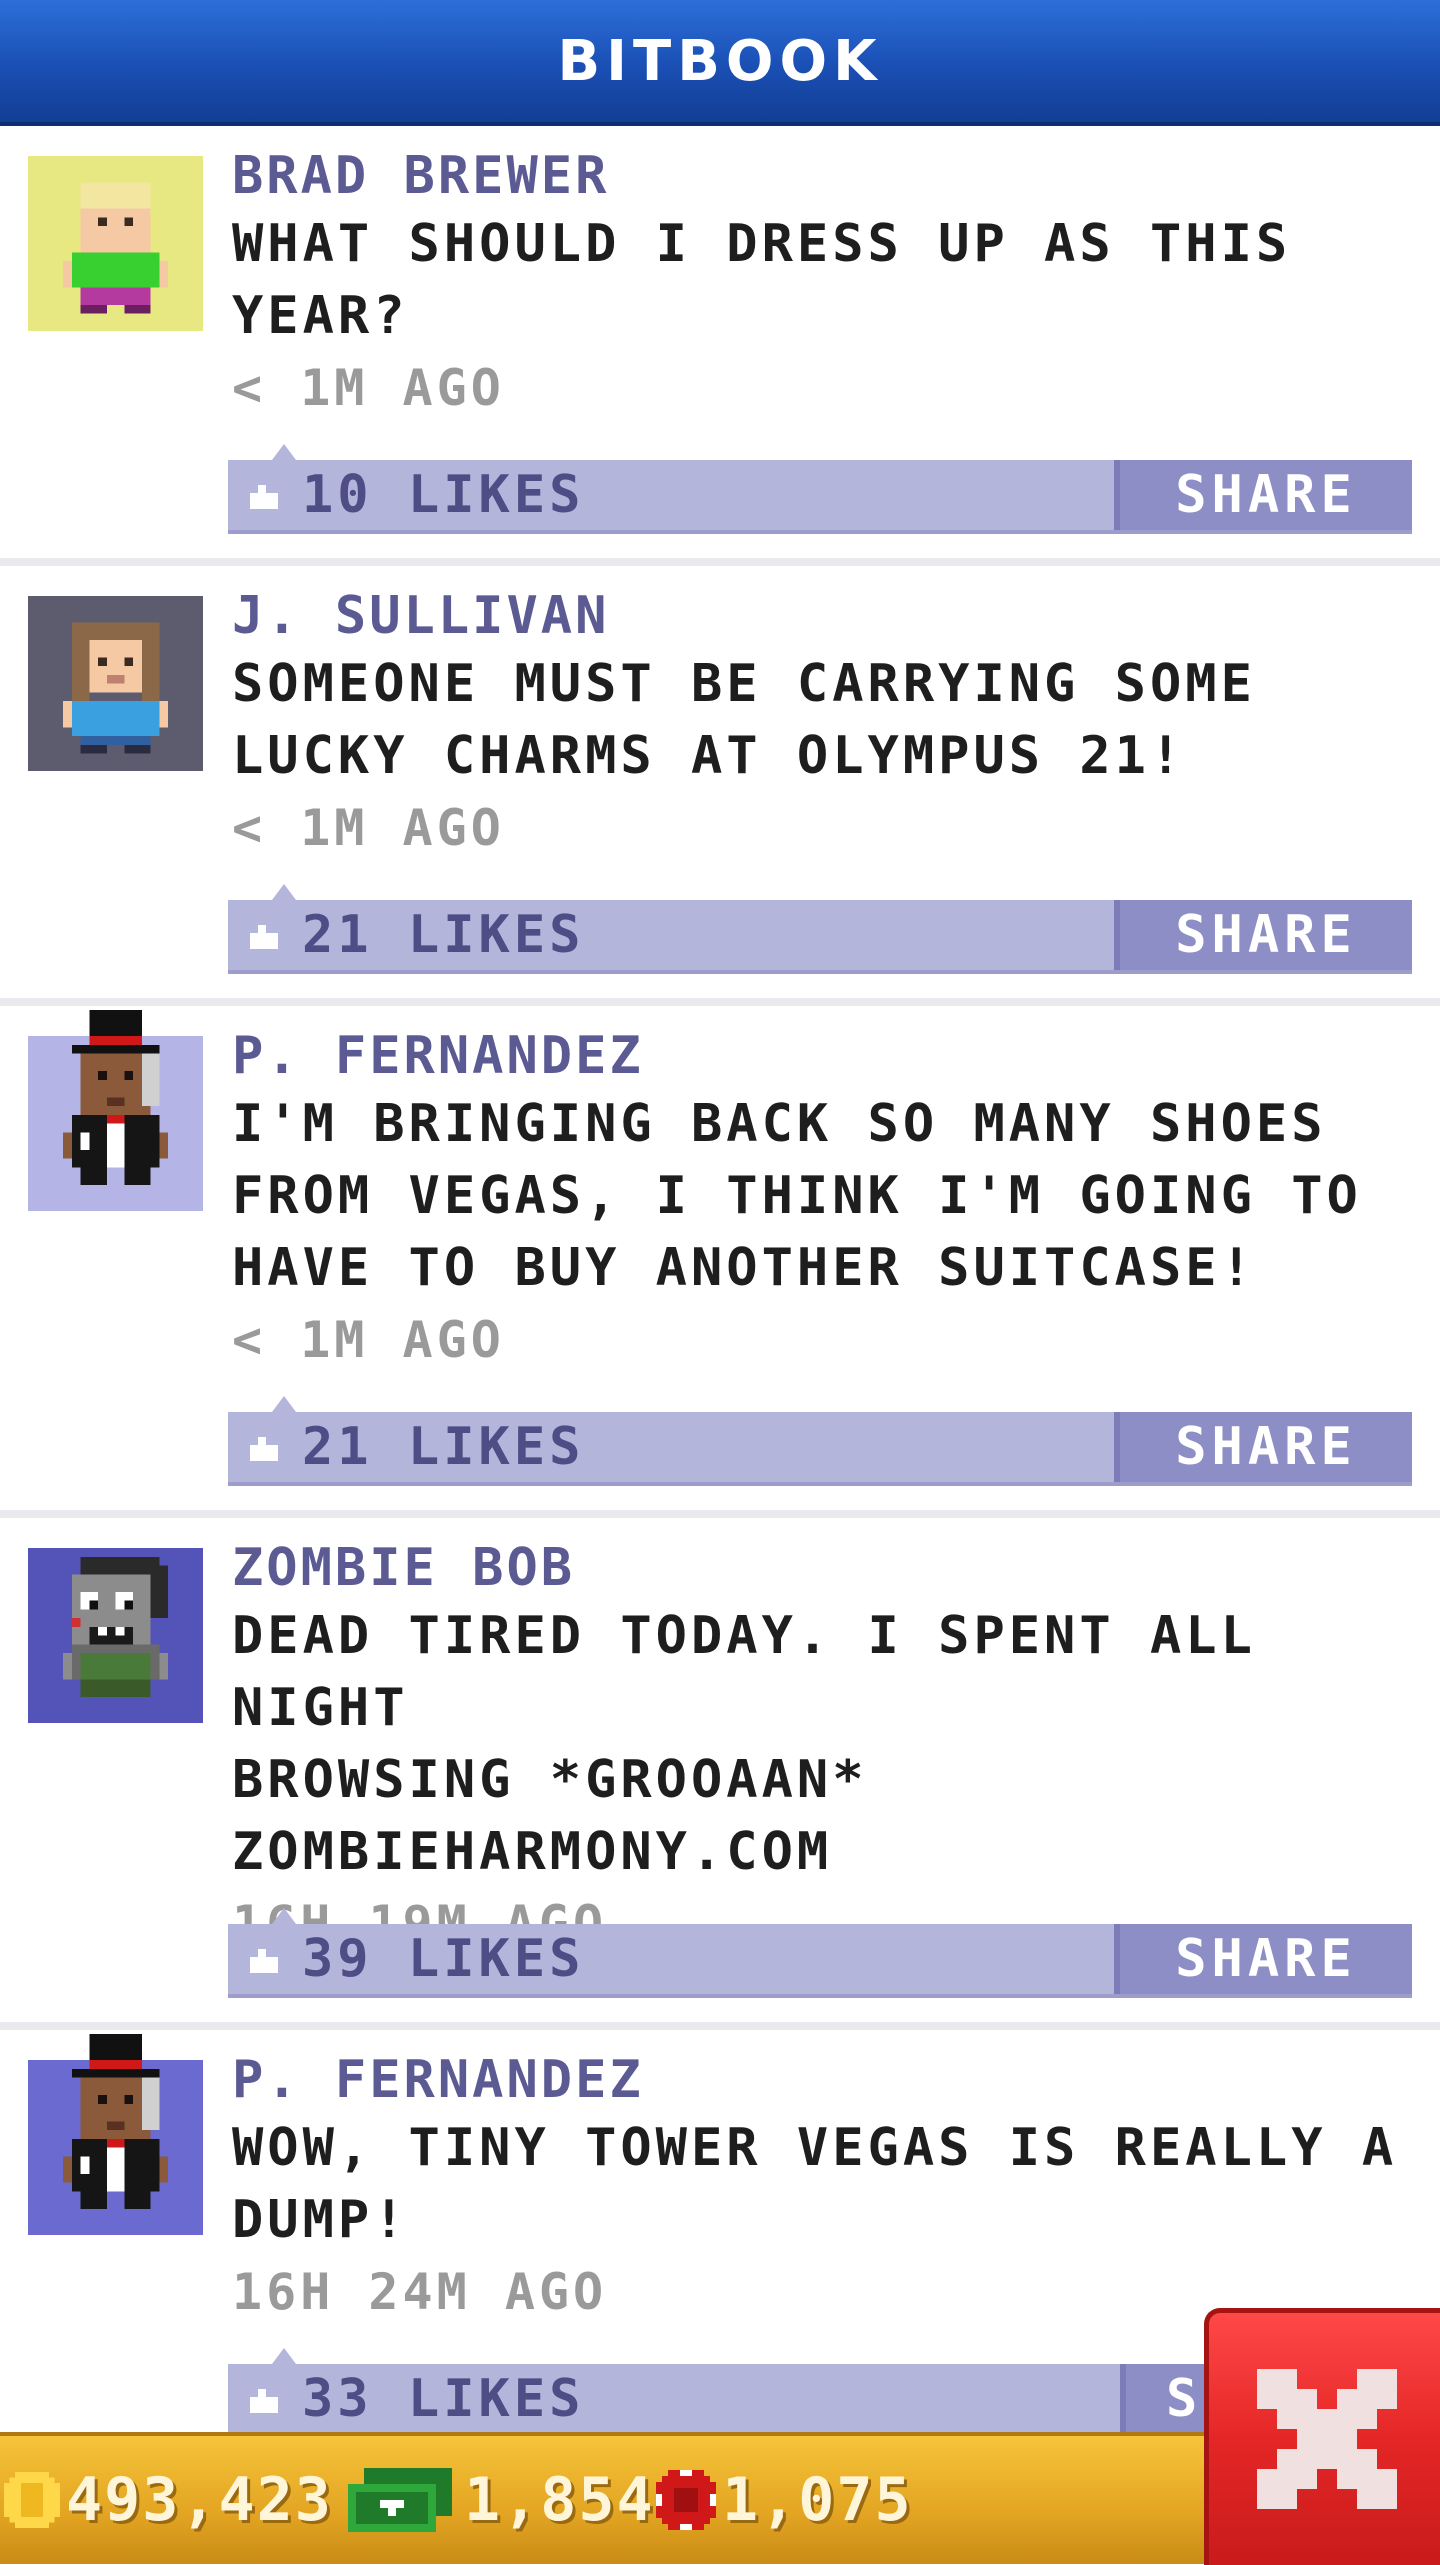 The image size is (1440, 2565). What do you see at coordinates (199, 2500) in the screenshot?
I see `coins-value: 493,423` at bounding box center [199, 2500].